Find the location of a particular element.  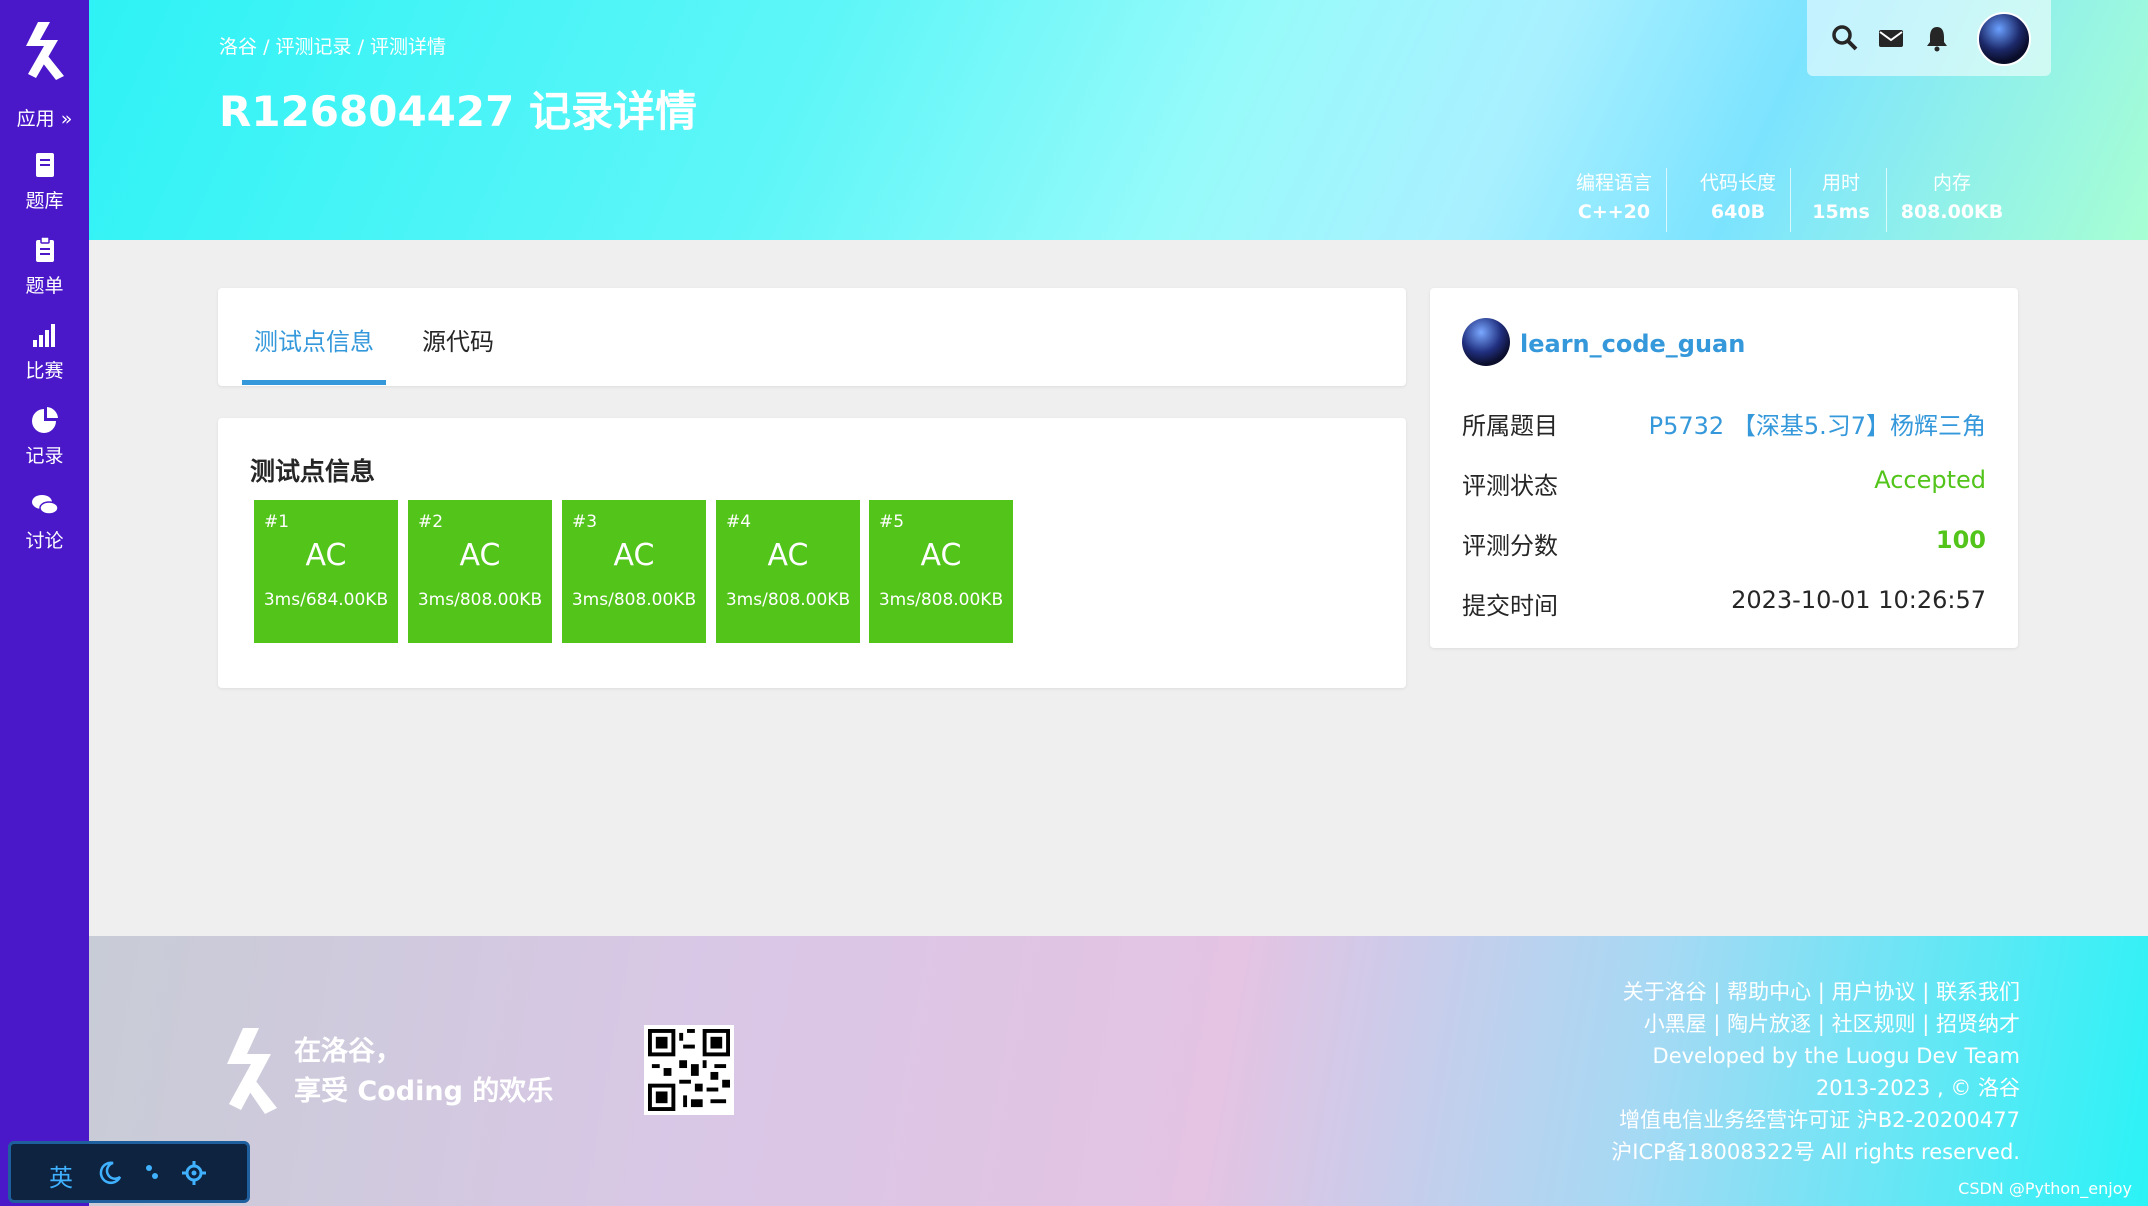

page-title: R126804427 记录详情 is located at coordinates (458, 111).